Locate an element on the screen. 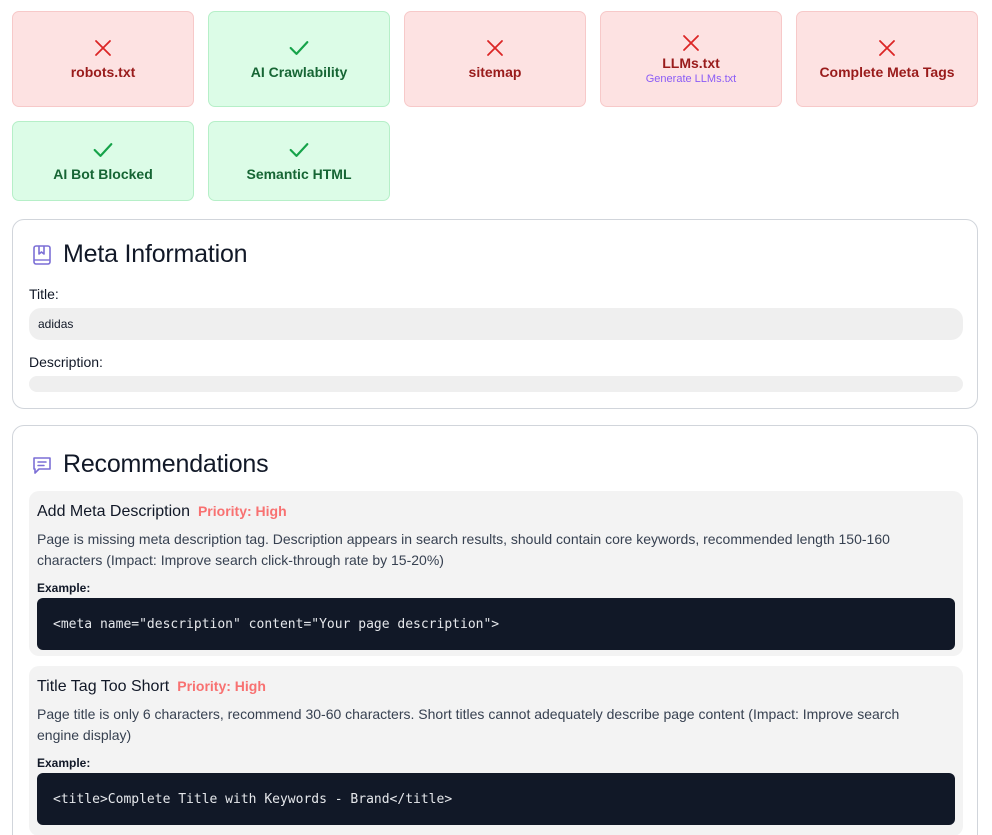 This screenshot has height=835, width=992. meta-information-header: Meta Information is located at coordinates (139, 254).